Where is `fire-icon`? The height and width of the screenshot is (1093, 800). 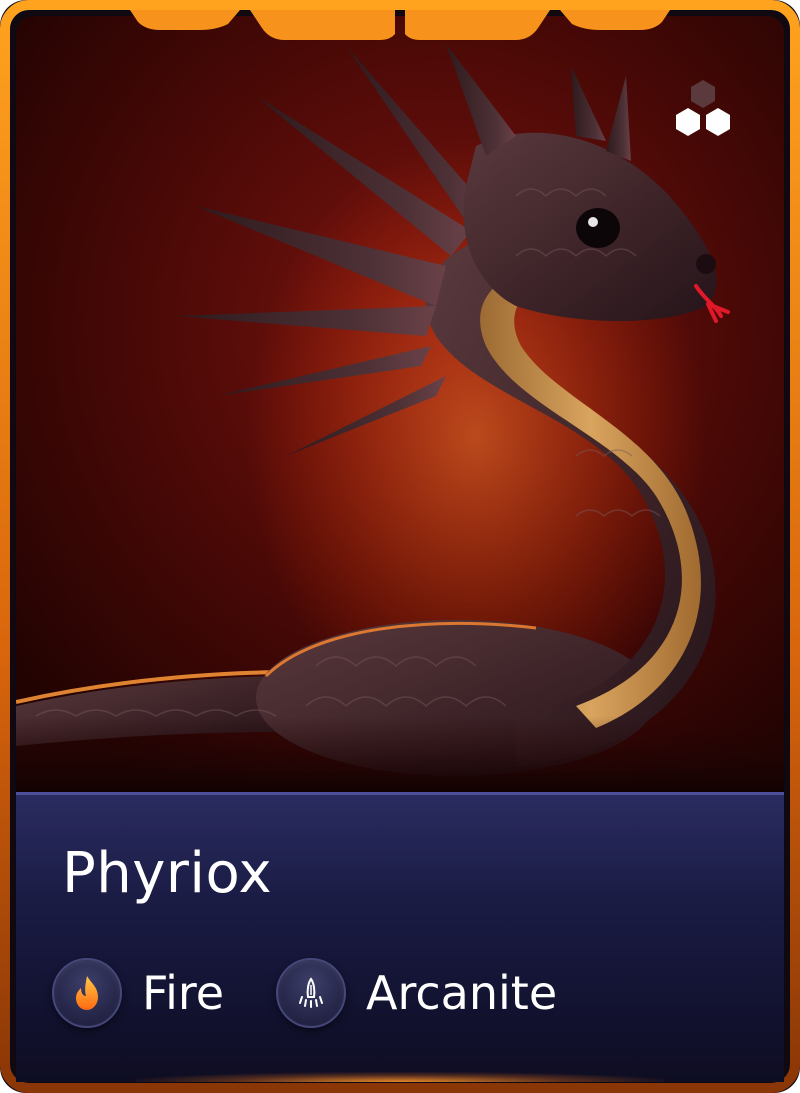 fire-icon is located at coordinates (87, 993).